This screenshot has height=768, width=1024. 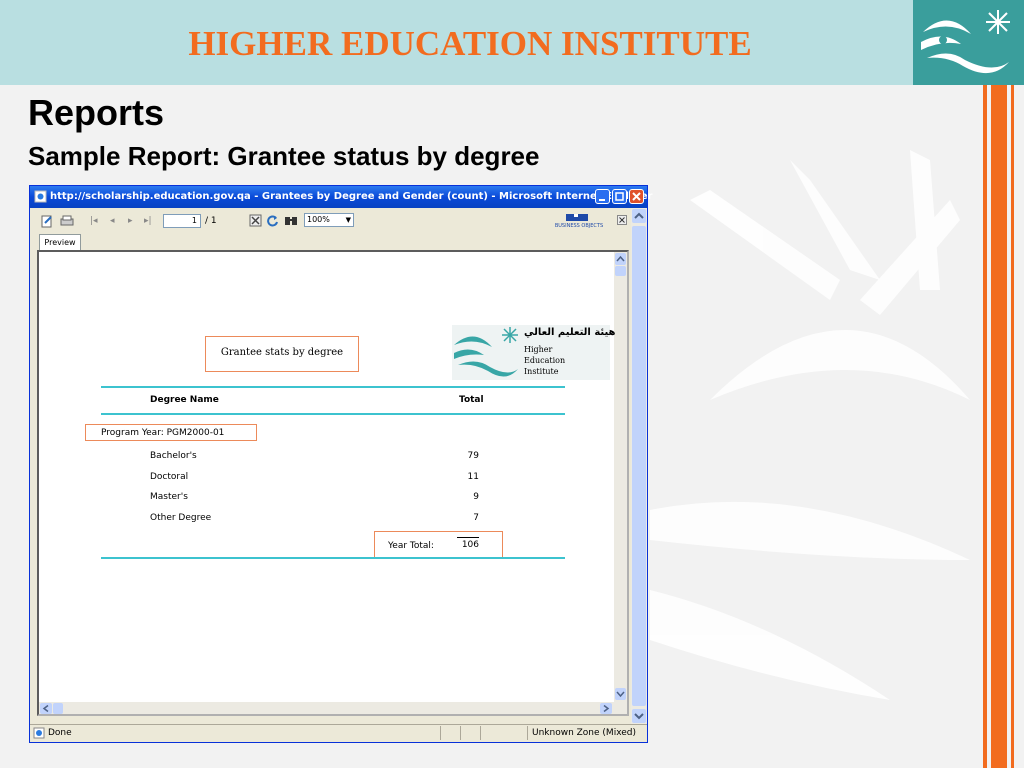 What do you see at coordinates (184, 400) in the screenshot?
I see `col-header-degree: Degree Name` at bounding box center [184, 400].